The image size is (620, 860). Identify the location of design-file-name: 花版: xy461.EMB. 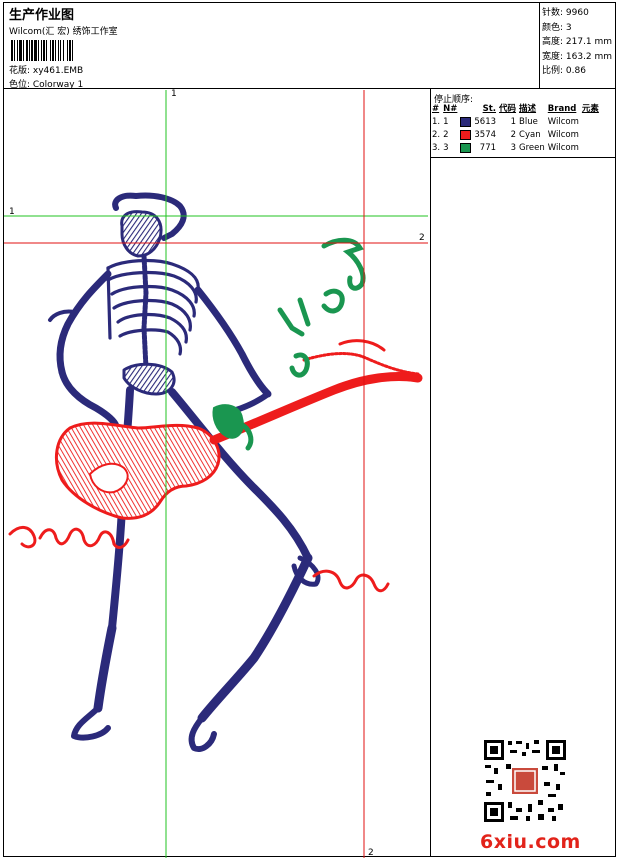
(46, 71).